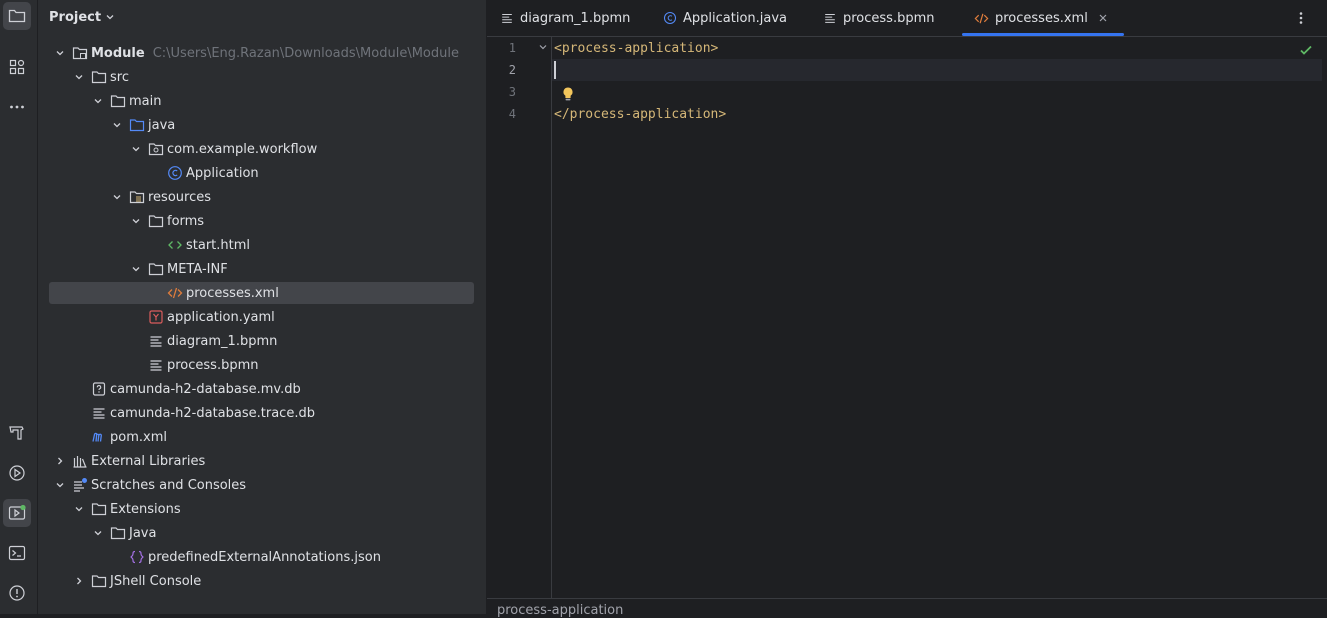 The image size is (1327, 618). I want to click on tree-item-label: application.yaml, so click(221, 317).